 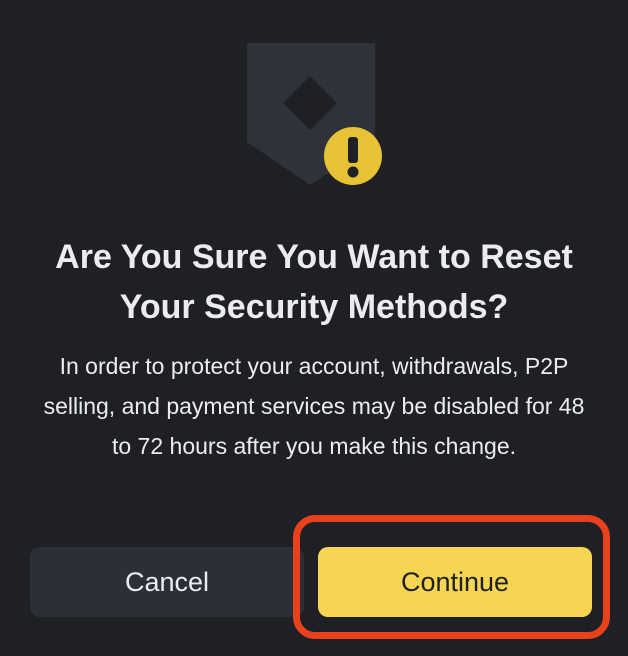 I want to click on continue-button: Continue, so click(x=455, y=582).